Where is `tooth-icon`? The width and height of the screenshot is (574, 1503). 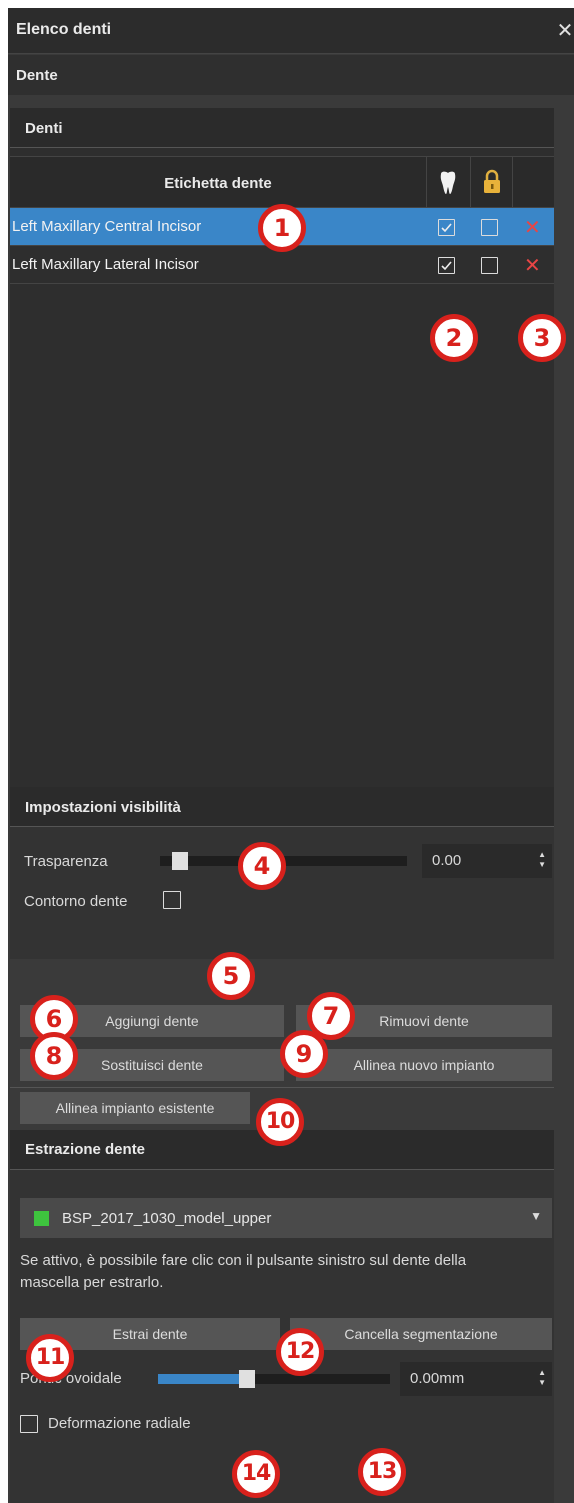
tooth-icon is located at coordinates (448, 182).